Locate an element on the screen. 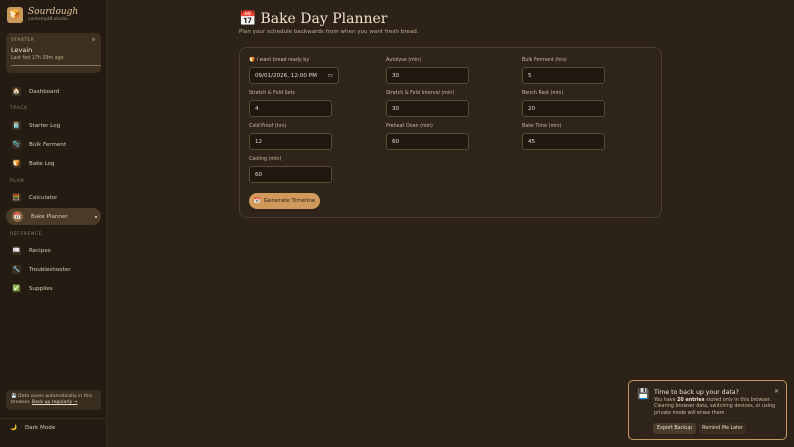 This screenshot has width=794, height=447. jar-icon: 🫙 is located at coordinates (16, 125).